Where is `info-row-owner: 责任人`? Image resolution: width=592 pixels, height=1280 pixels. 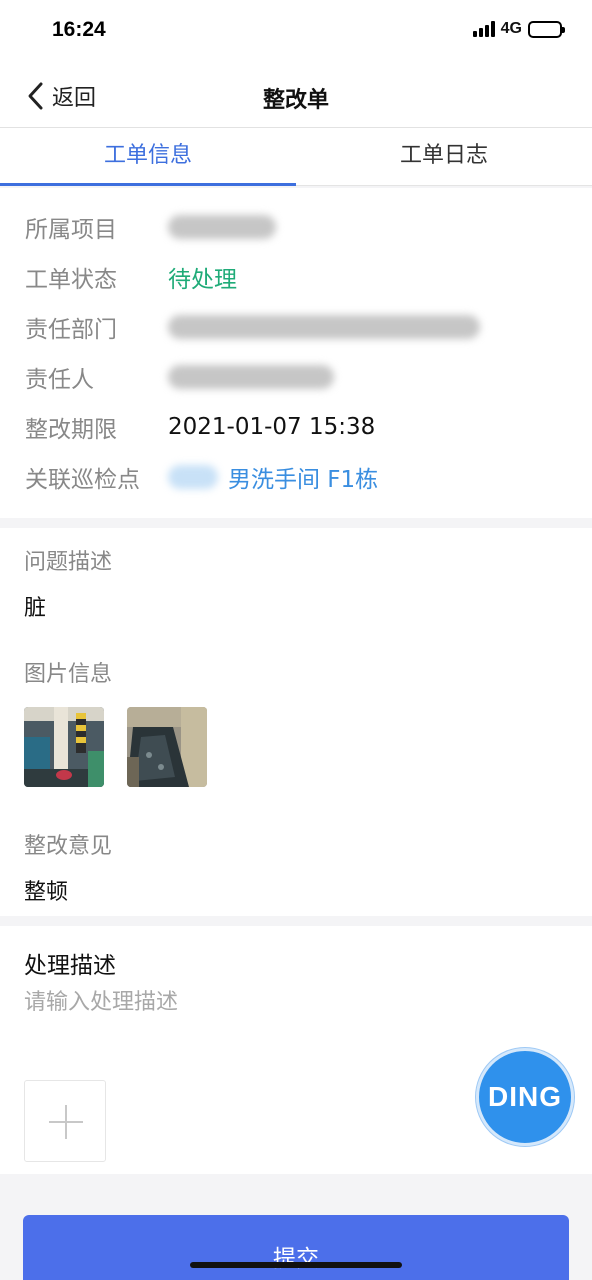 info-row-owner: 责任人 is located at coordinates (296, 377).